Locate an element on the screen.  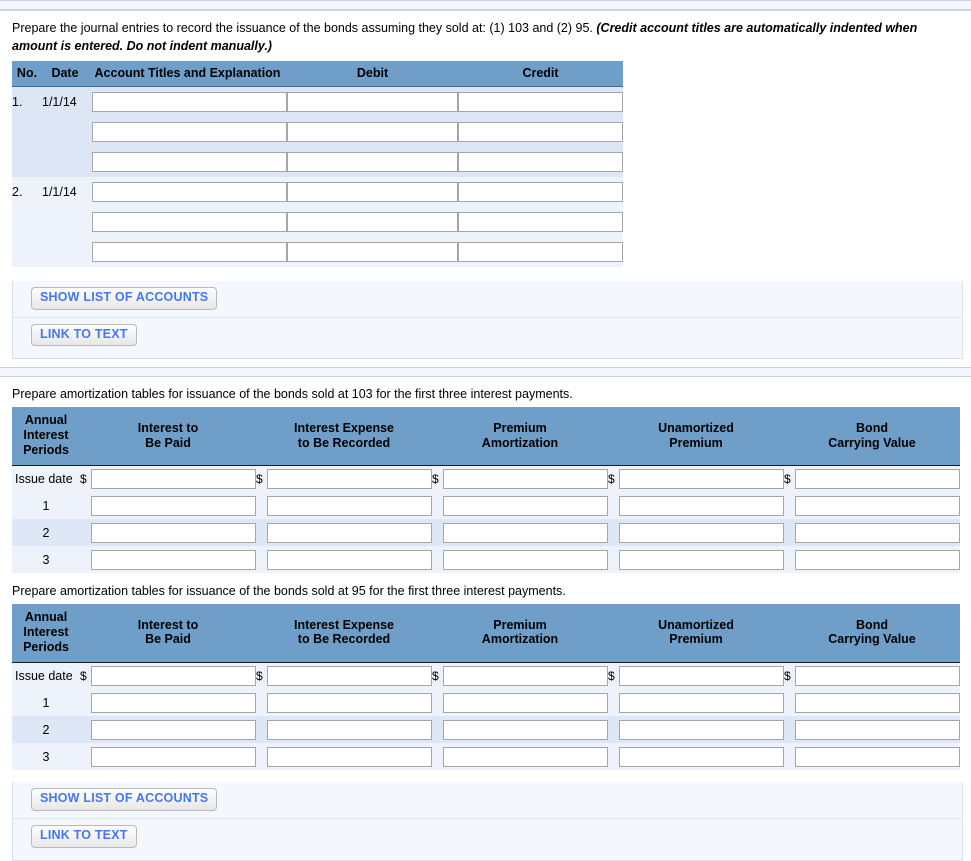
journal-entry-2-line-3-credit-input is located at coordinates (540, 251).